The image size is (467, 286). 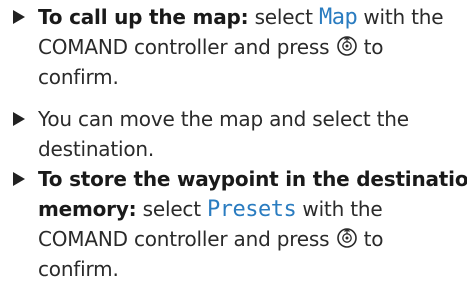 I want to click on step-3-line-2: memory: select Presets with the, so click(x=238, y=209).